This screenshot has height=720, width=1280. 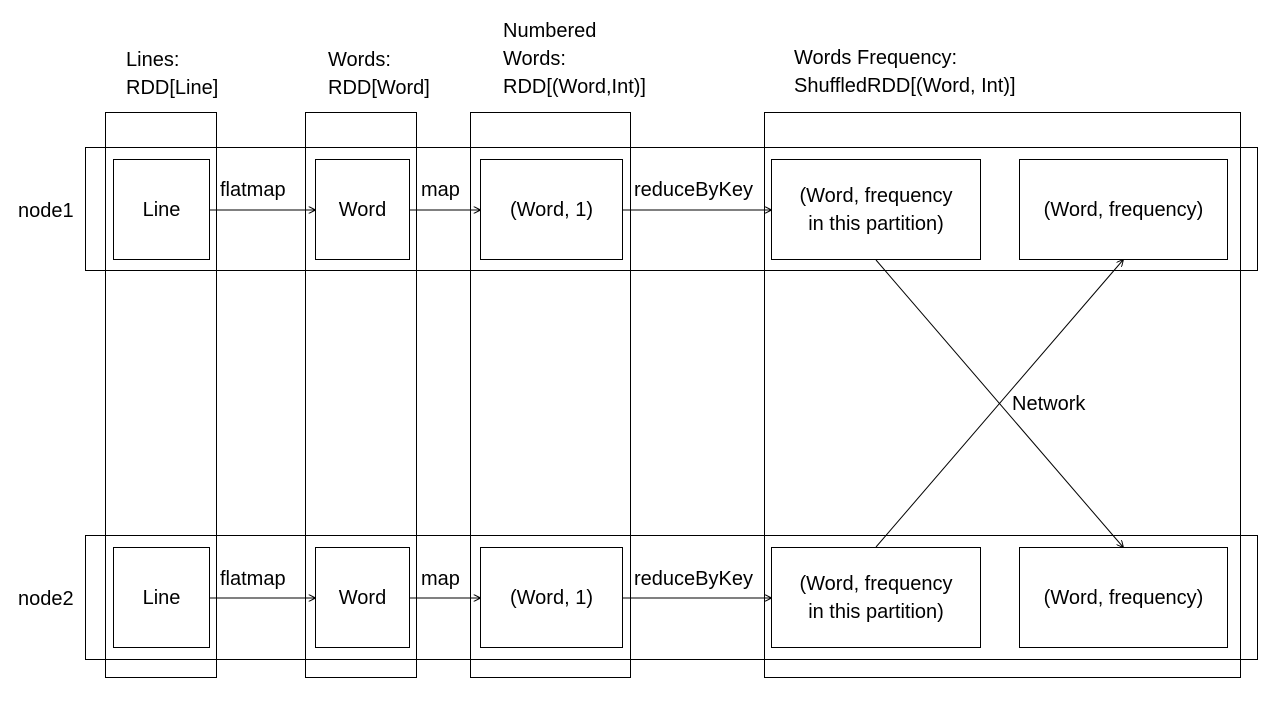 What do you see at coordinates (693, 579) in the screenshot?
I see `node2-reducebykey-label: reduceByKey` at bounding box center [693, 579].